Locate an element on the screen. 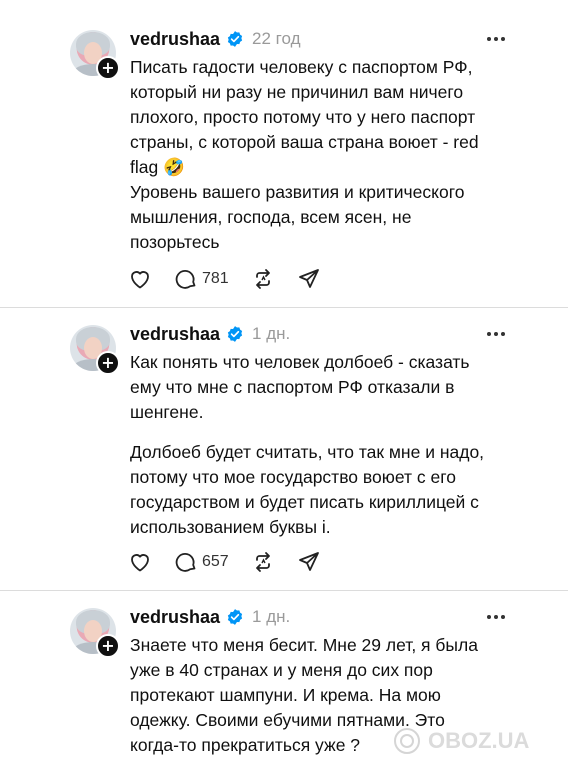  post-actions: 657 is located at coordinates (235, 562).